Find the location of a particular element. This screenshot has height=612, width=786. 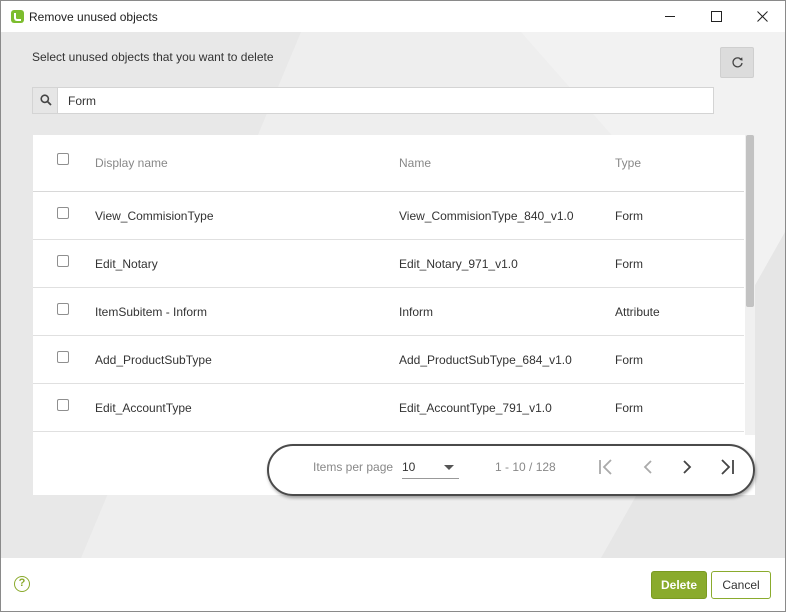

row-type: Attribute is located at coordinates (637, 312).